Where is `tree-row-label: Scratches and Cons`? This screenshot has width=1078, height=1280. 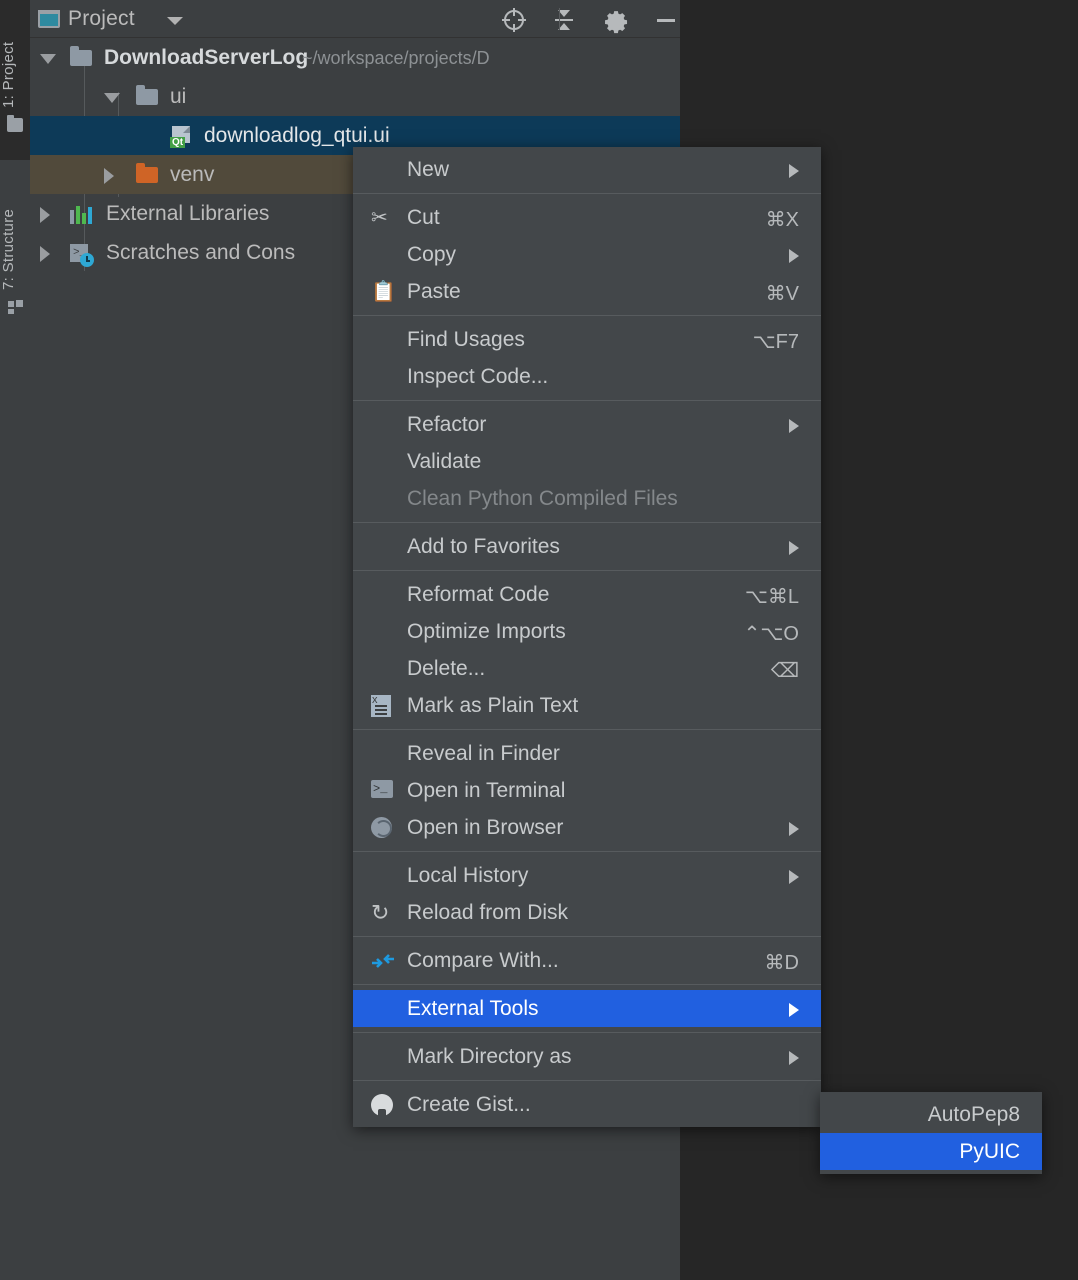 tree-row-label: Scratches and Cons is located at coordinates (201, 252).